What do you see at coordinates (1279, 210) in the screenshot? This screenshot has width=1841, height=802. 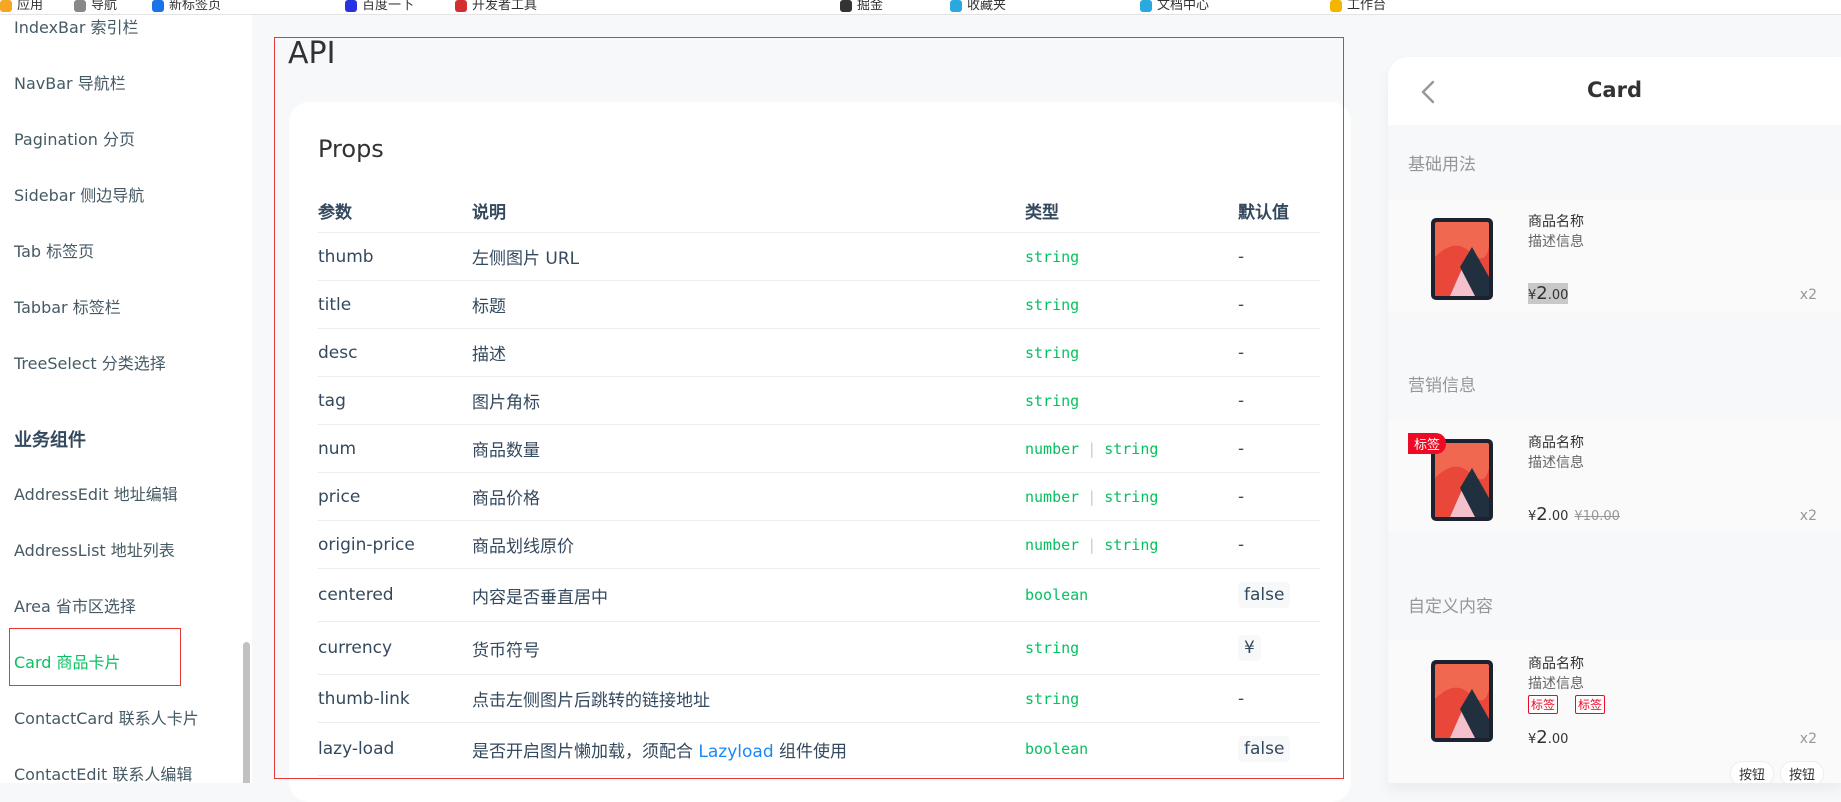 I see `header-default: 默认值` at bounding box center [1279, 210].